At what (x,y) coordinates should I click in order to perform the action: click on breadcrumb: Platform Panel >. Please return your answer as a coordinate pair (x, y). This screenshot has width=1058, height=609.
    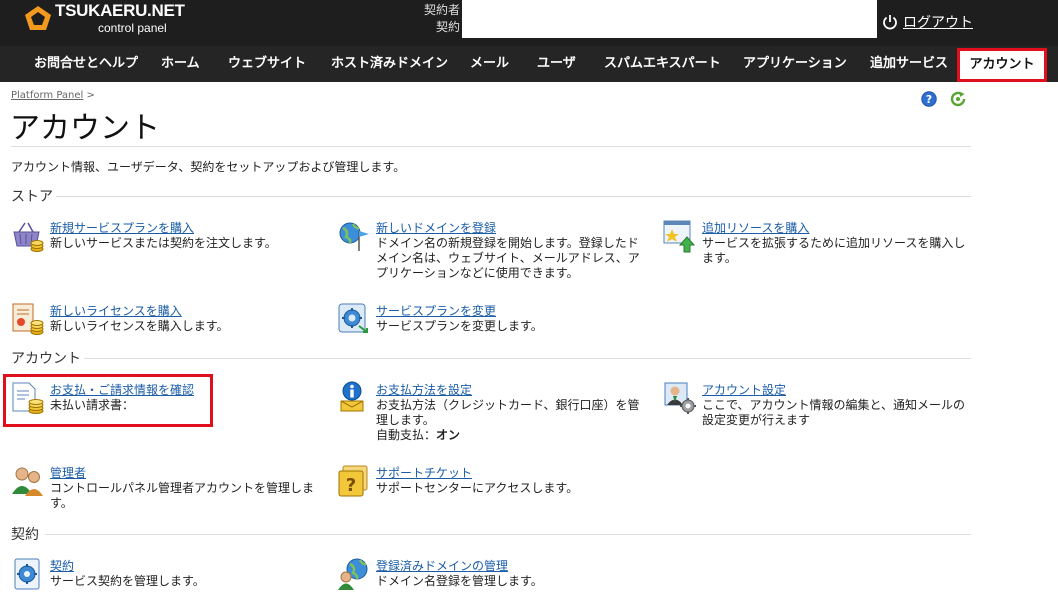
    Looking at the image, I should click on (53, 95).